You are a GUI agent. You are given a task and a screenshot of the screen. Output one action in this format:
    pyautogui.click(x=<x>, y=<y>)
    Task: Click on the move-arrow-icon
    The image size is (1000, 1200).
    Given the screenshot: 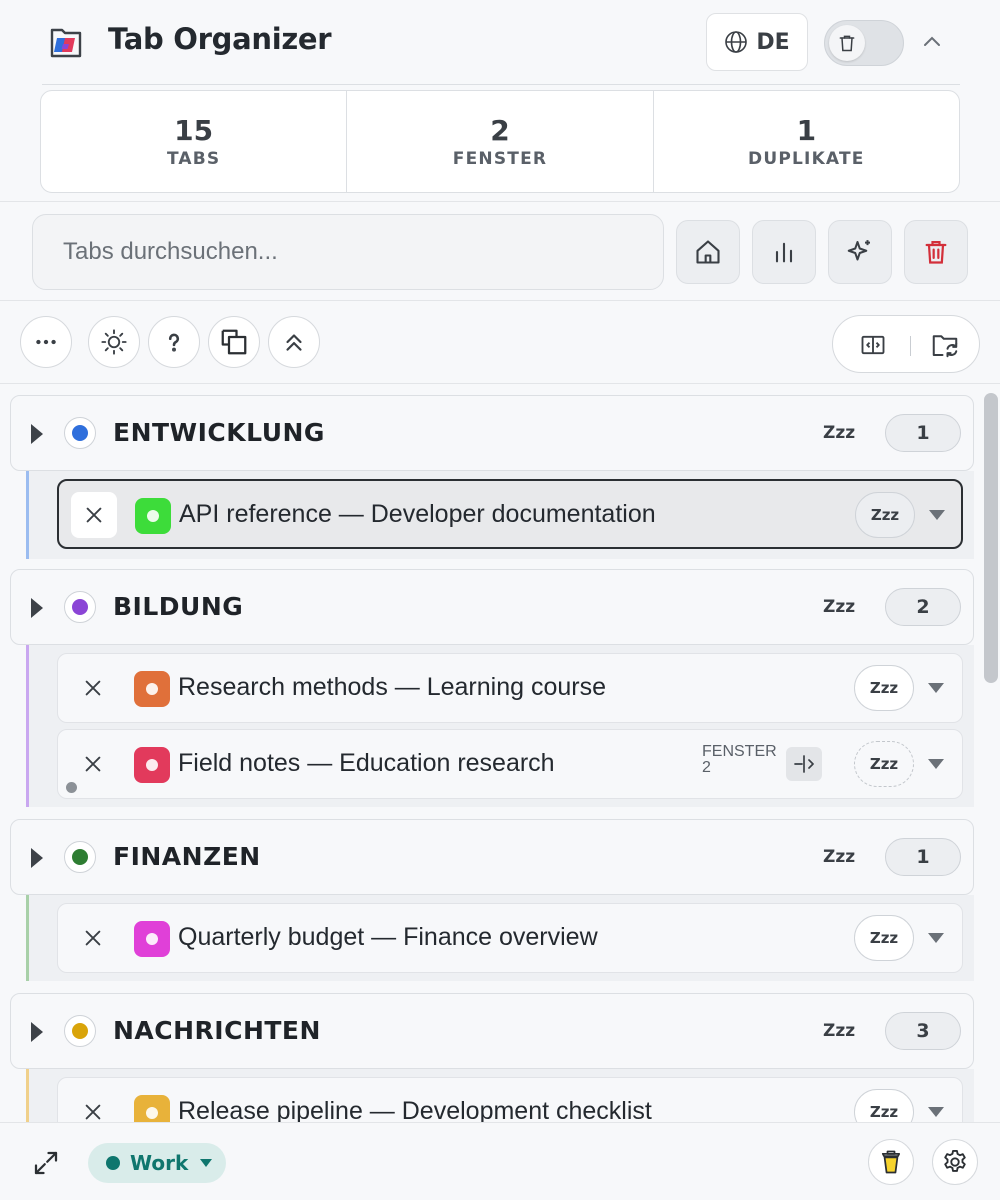 What is the action you would take?
    pyautogui.click(x=804, y=764)
    